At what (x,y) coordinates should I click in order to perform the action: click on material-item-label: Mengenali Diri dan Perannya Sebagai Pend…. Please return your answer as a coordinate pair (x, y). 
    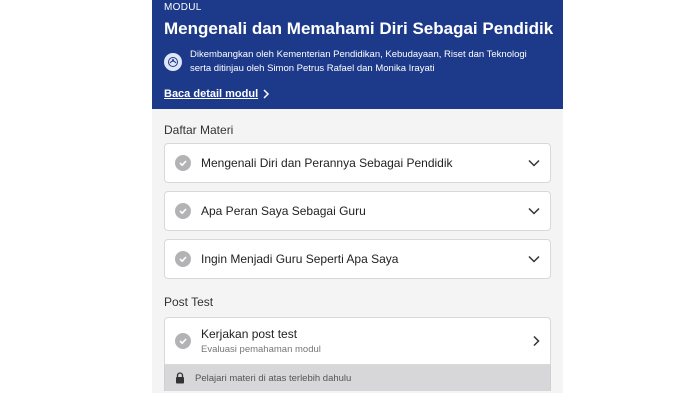
    Looking at the image, I should click on (327, 163).